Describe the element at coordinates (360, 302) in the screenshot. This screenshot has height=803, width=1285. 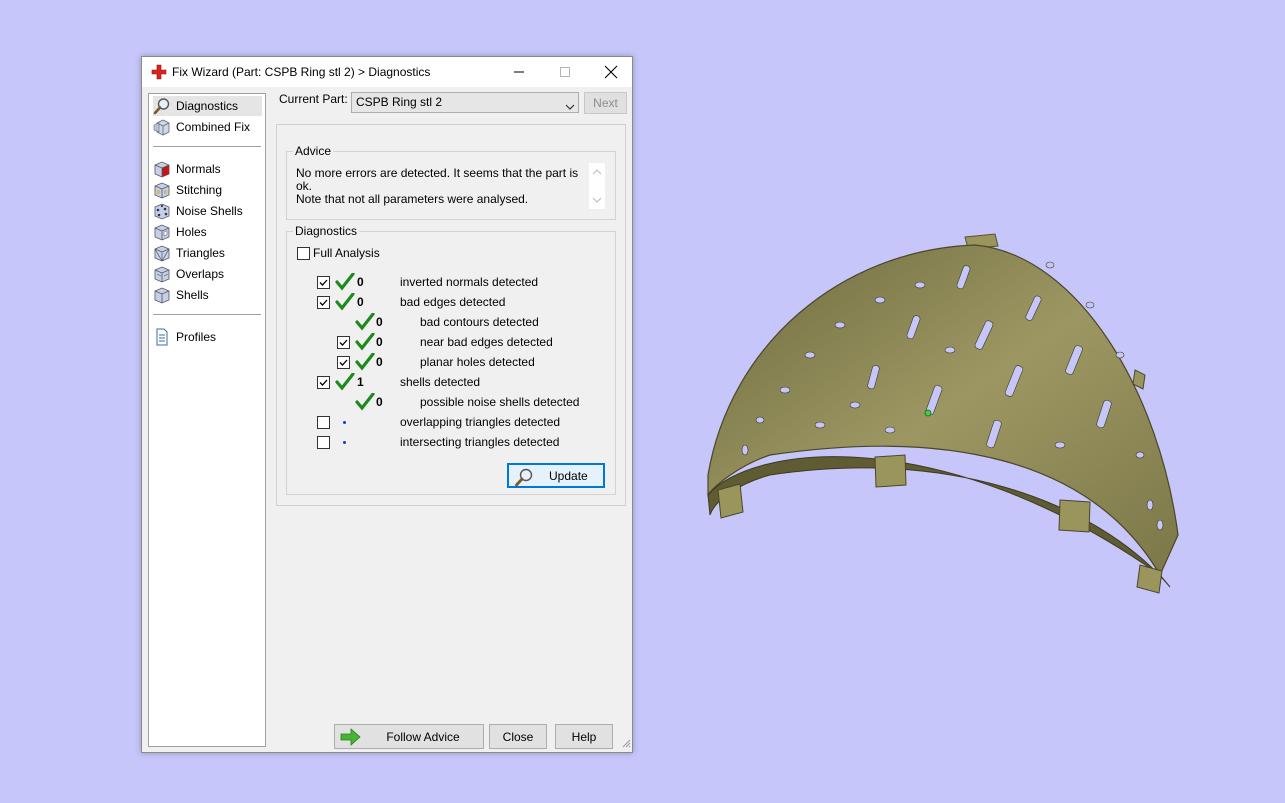
I see `bad-edges-count: 0` at that location.